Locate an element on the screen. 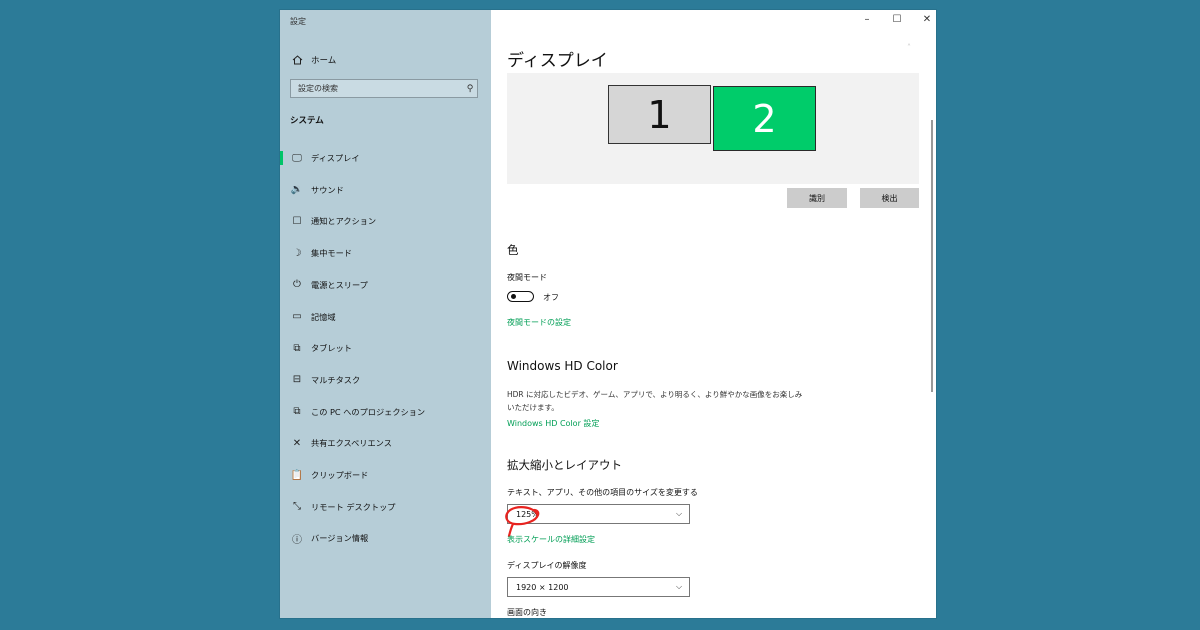  sidebar-item-speaker: 🔉 サウンド is located at coordinates (385, 190).